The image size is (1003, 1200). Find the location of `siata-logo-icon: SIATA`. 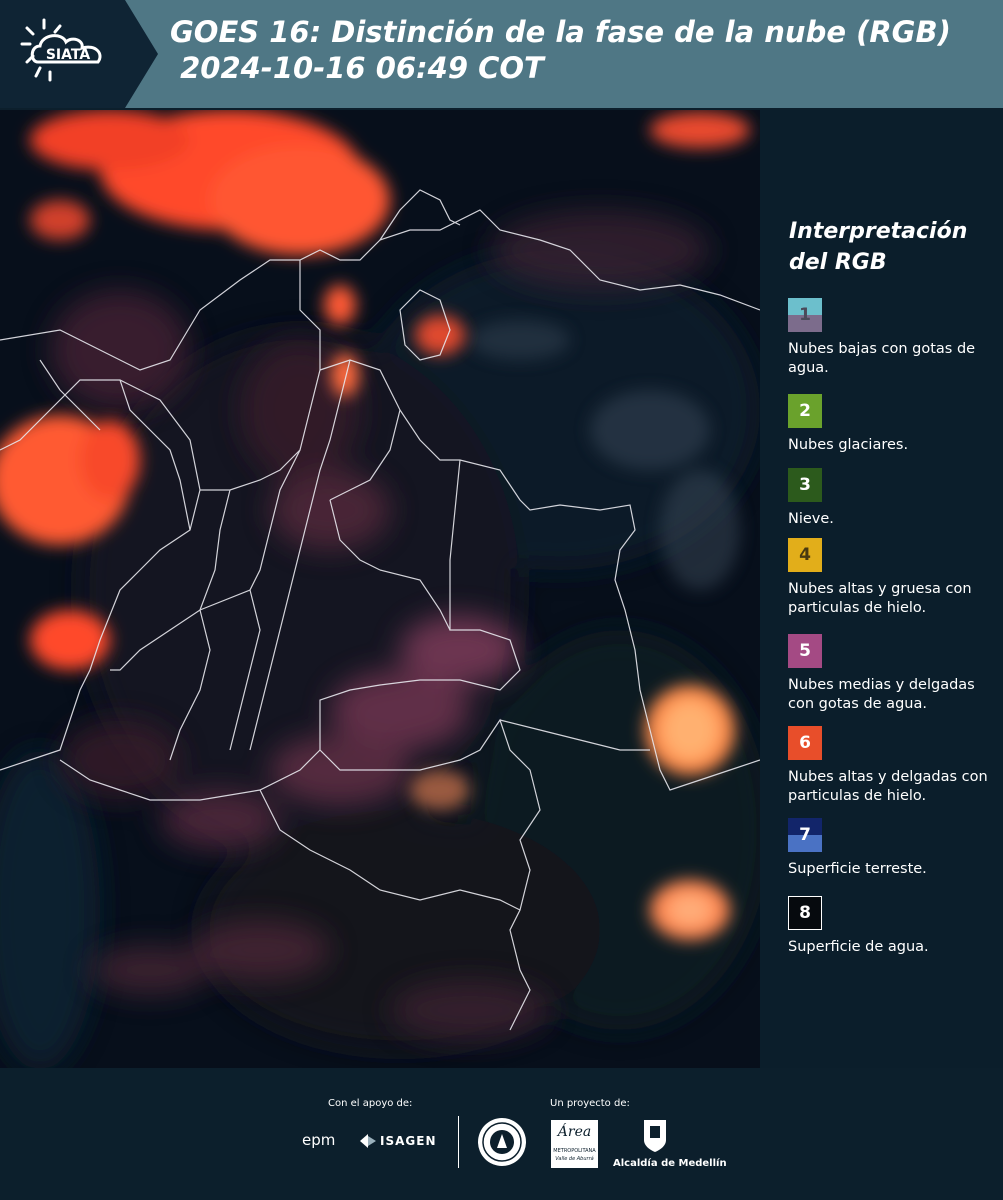

siata-logo-icon: SIATA is located at coordinates (79, 54).